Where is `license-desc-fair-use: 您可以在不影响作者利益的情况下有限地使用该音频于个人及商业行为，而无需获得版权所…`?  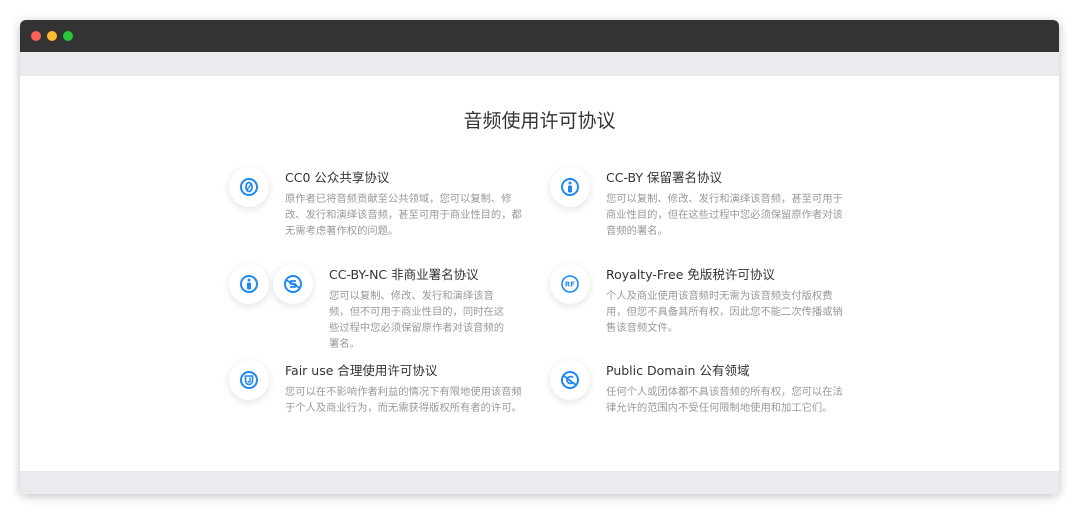 license-desc-fair-use: 您可以在不影响作者利益的情况下有限地使用该音频于个人及商业行为，而无需获得版权所… is located at coordinates (403, 400).